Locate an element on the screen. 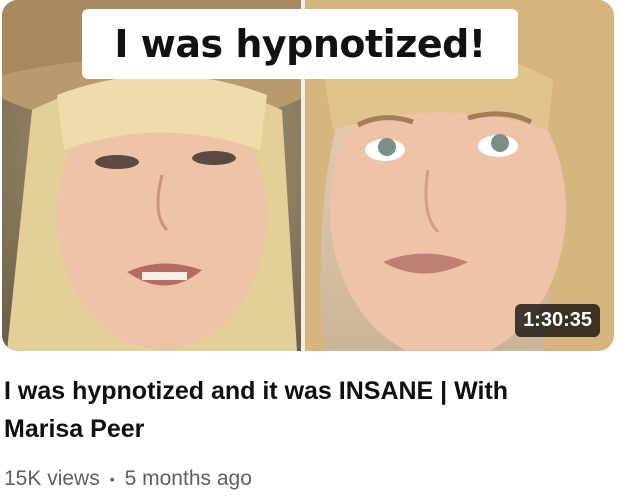 Image resolution: width=618 pixels, height=504 pixels. upload-age: 5 months ago is located at coordinates (188, 478).